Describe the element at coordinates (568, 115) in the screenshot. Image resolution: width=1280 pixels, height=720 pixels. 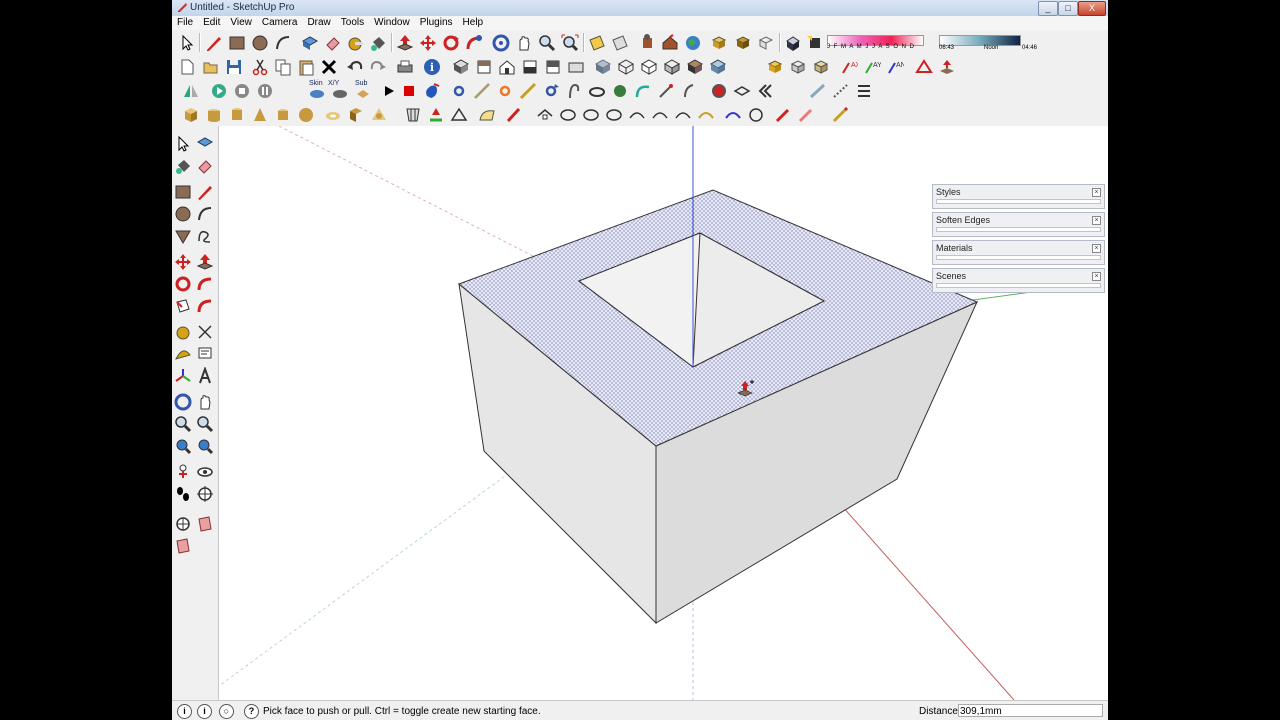
I see `catmull-icon` at that location.